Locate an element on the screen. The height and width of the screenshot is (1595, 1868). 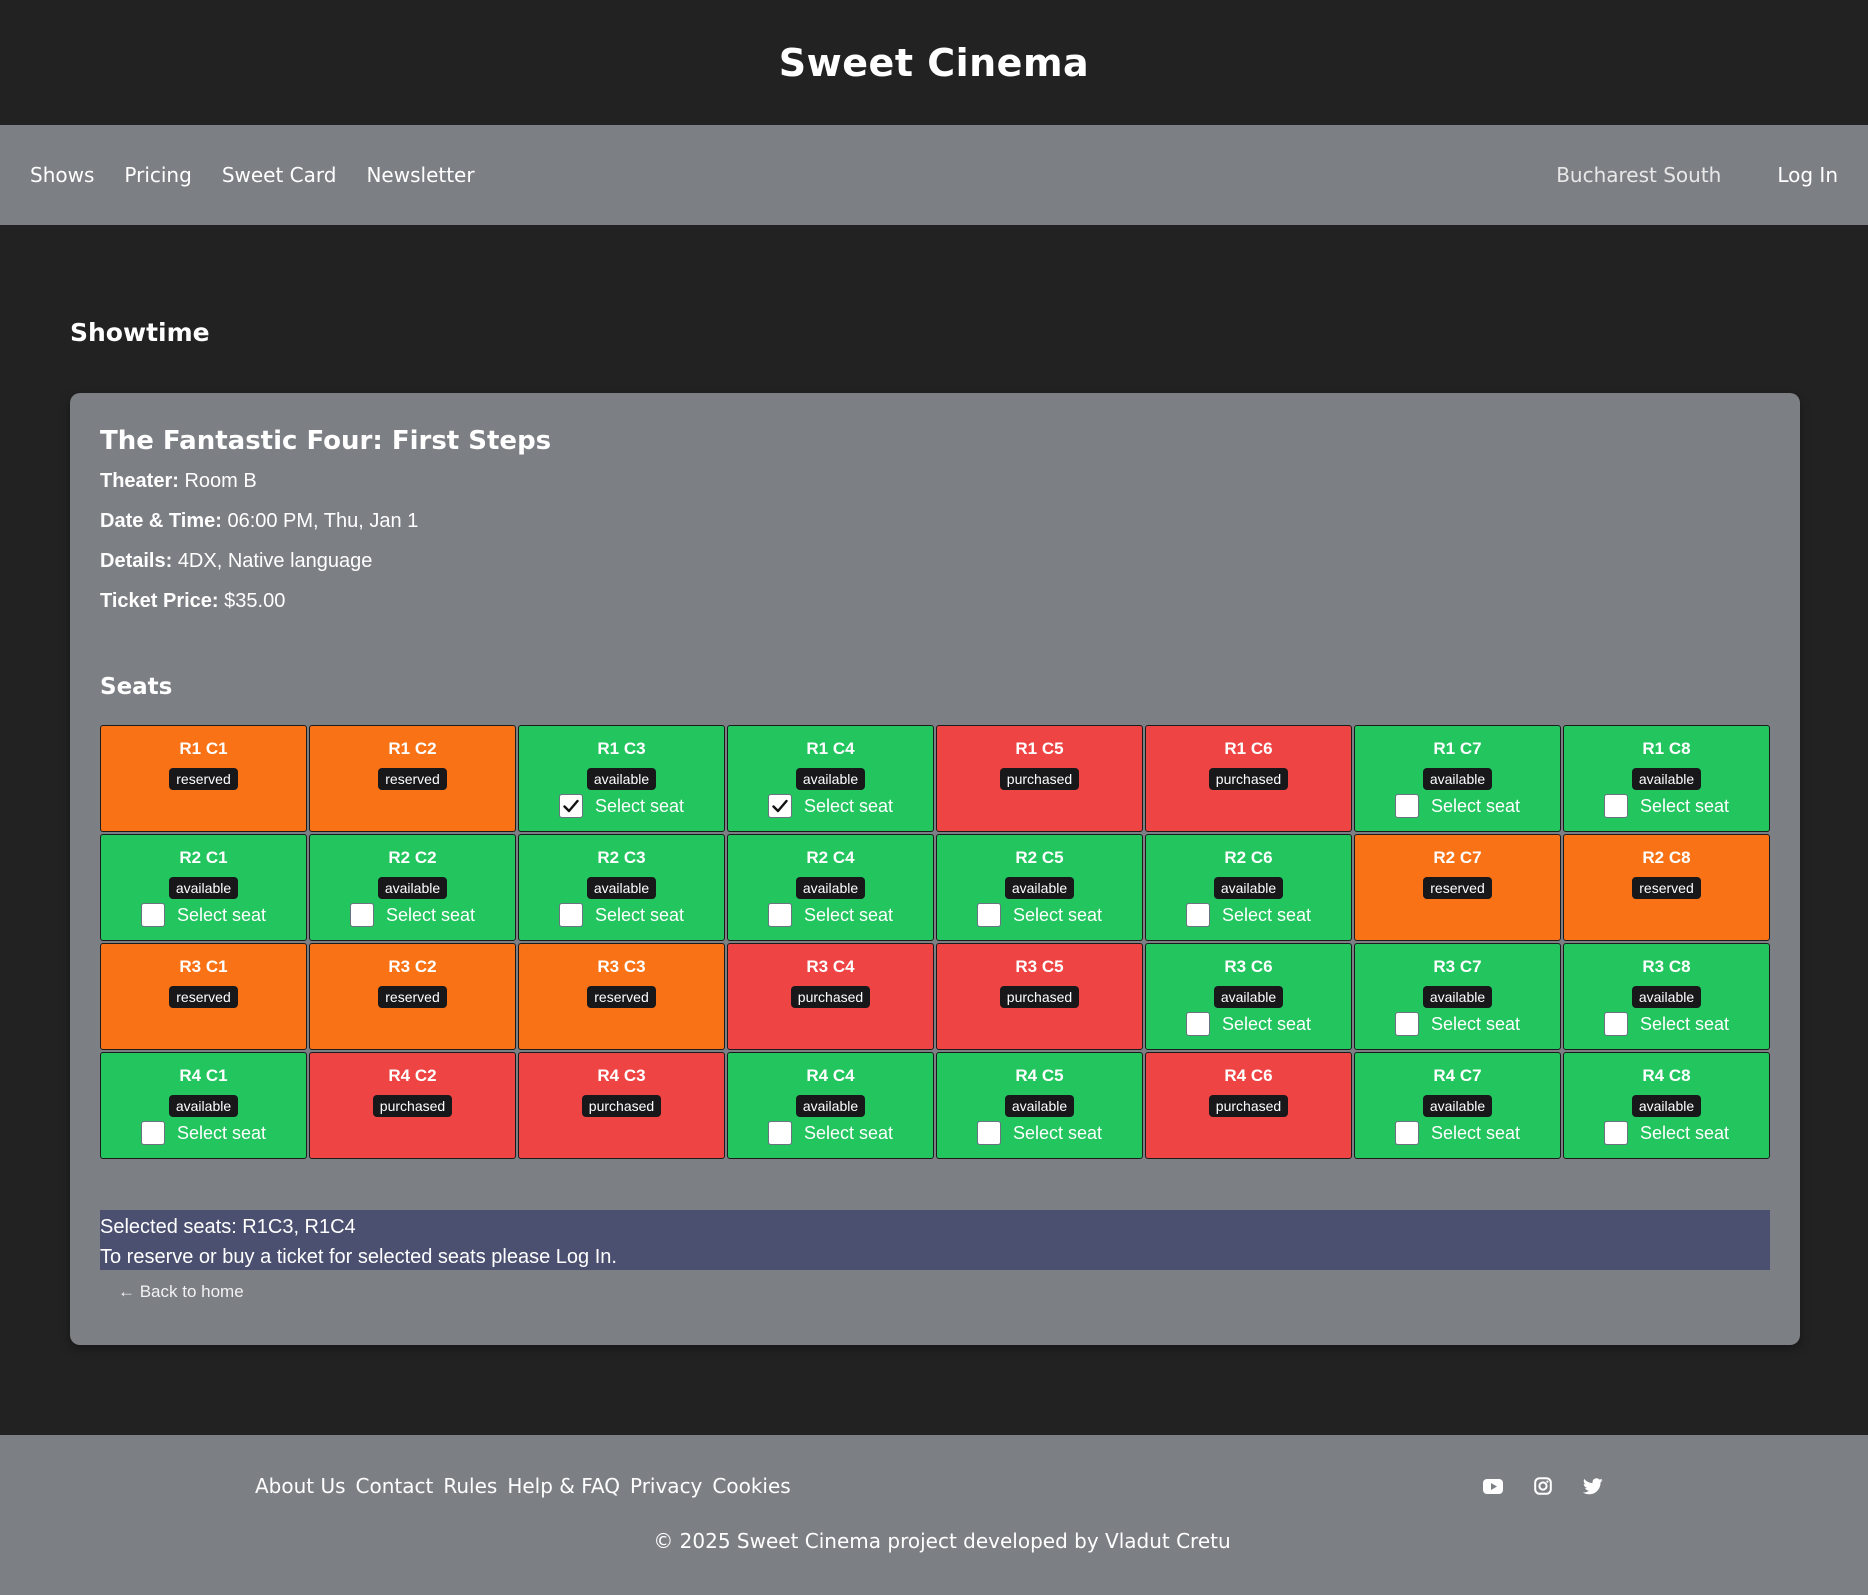
seat-r4-c5: R4 C5 available Select seat is located at coordinates (1039, 1105).